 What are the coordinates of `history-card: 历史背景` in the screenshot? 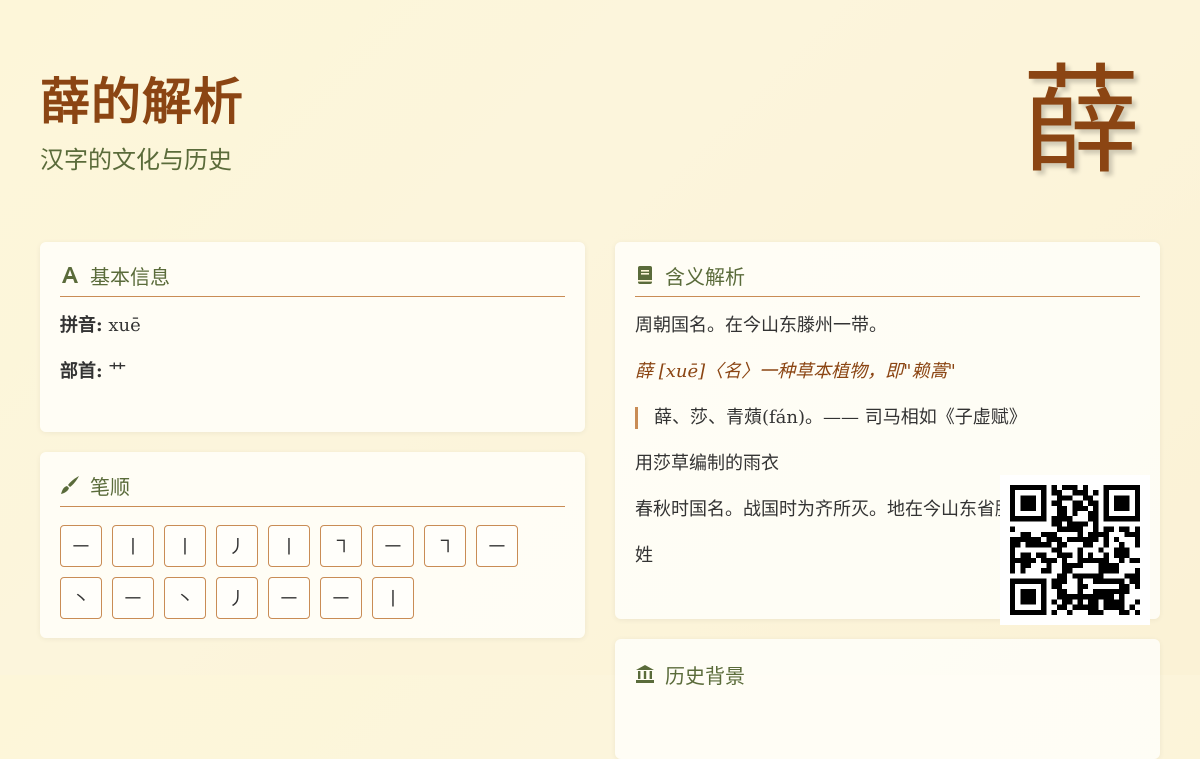 It's located at (887, 699).